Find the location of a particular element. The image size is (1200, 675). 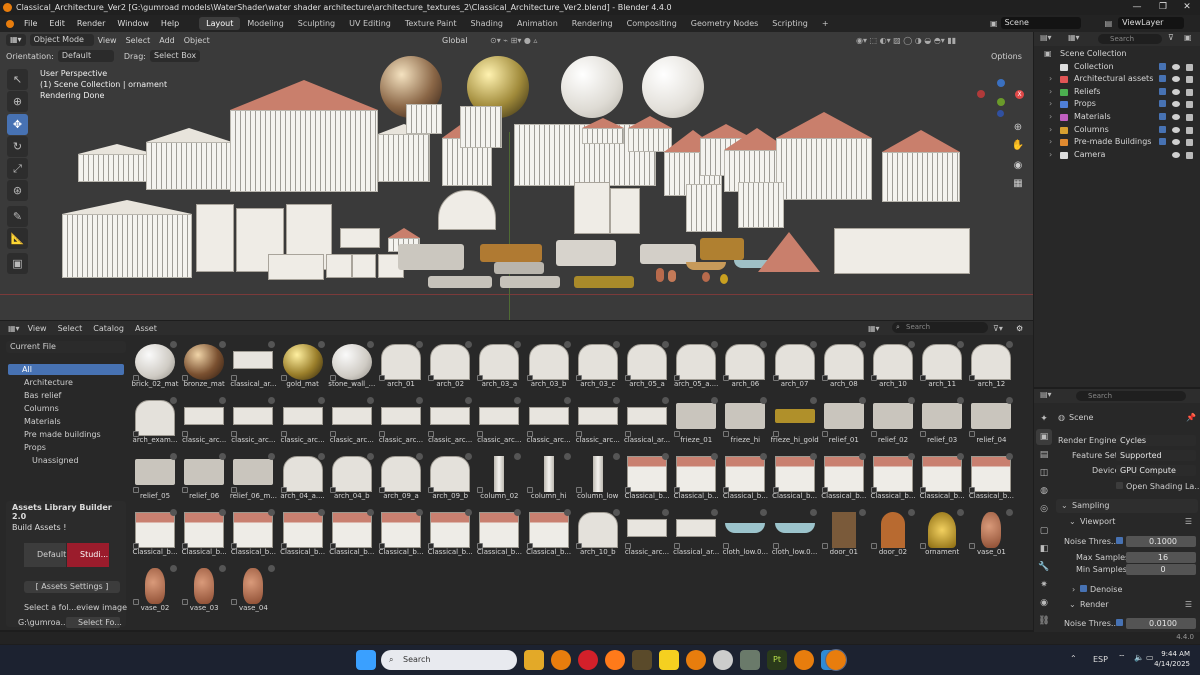

asset-item: arch_02 is located at coordinates (450, 369).